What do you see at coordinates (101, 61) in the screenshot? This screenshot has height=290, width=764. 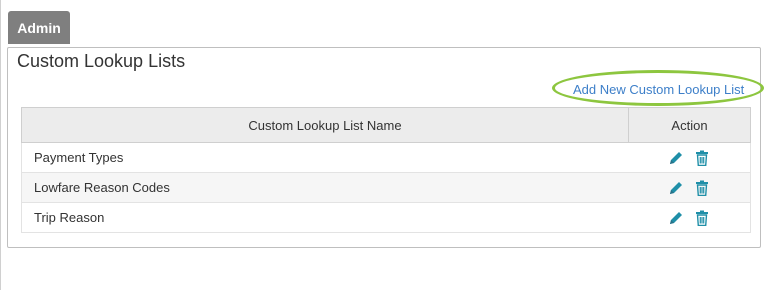 I see `panel-title: Custom Lookup Lists` at bounding box center [101, 61].